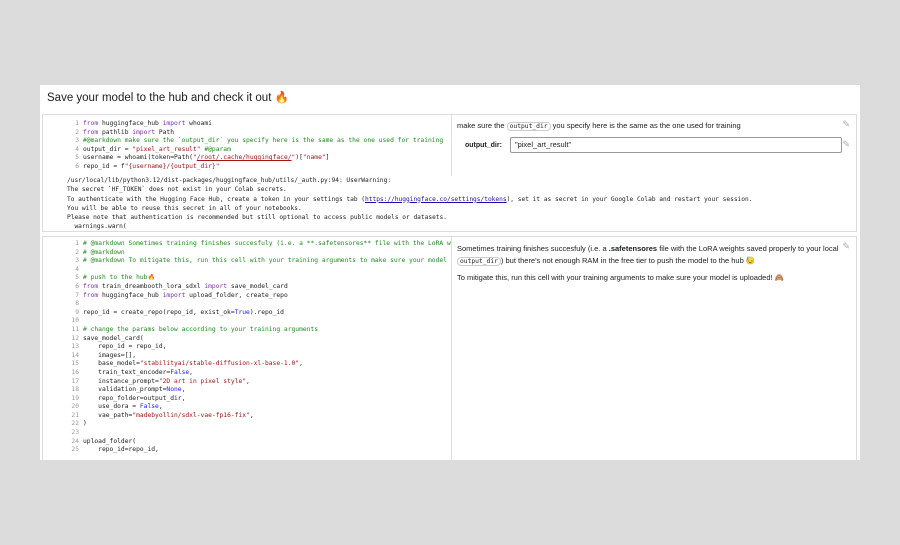 Image resolution: width=900 pixels, height=545 pixels. What do you see at coordinates (299, 158) in the screenshot?
I see `code-token: )[` at bounding box center [299, 158].